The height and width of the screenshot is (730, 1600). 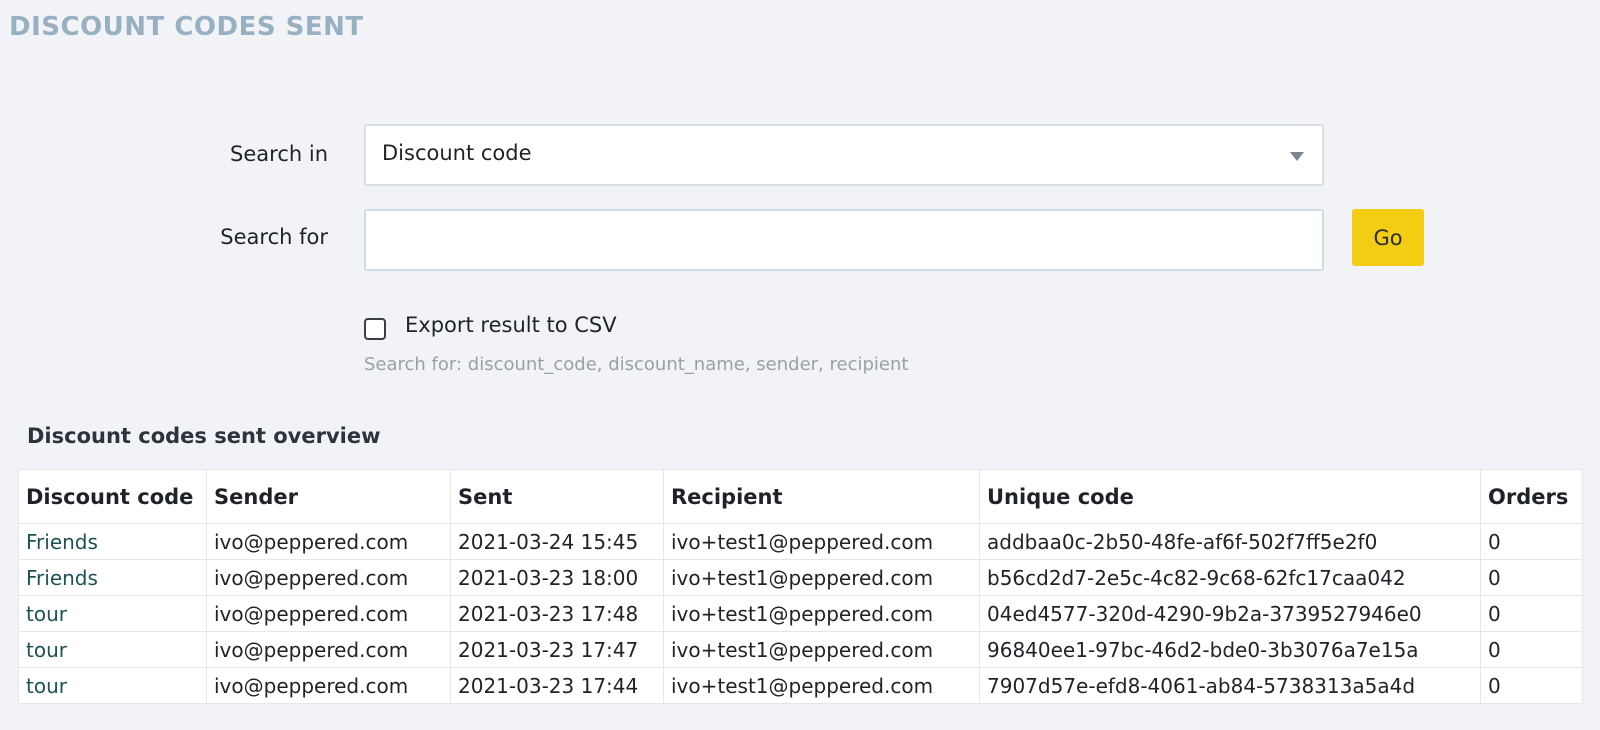 I want to click on search-in-selected-value: Discount code, so click(x=457, y=153).